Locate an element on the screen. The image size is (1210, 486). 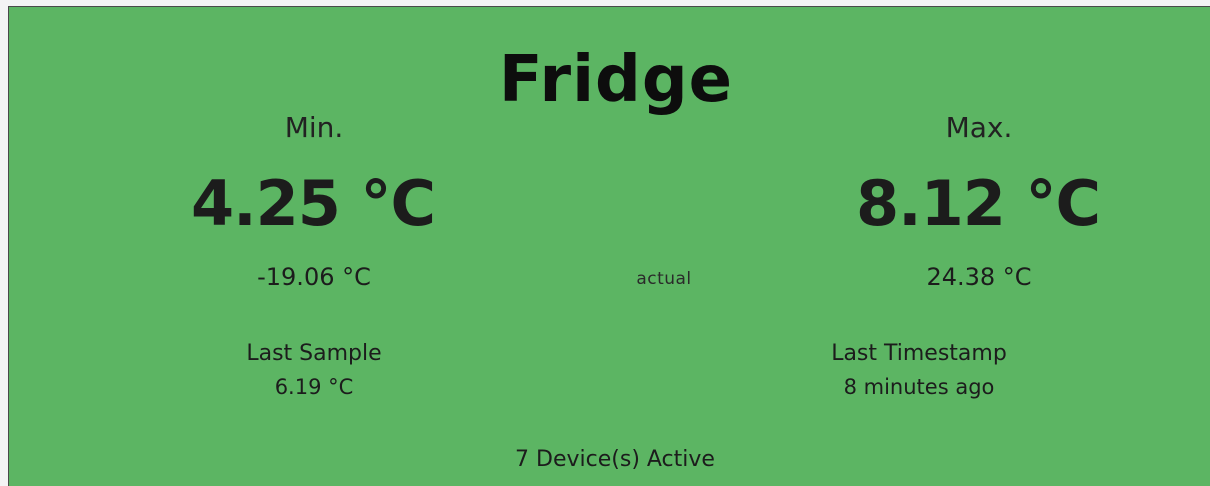
min-value: 4.25 °C is located at coordinates (313, 203).